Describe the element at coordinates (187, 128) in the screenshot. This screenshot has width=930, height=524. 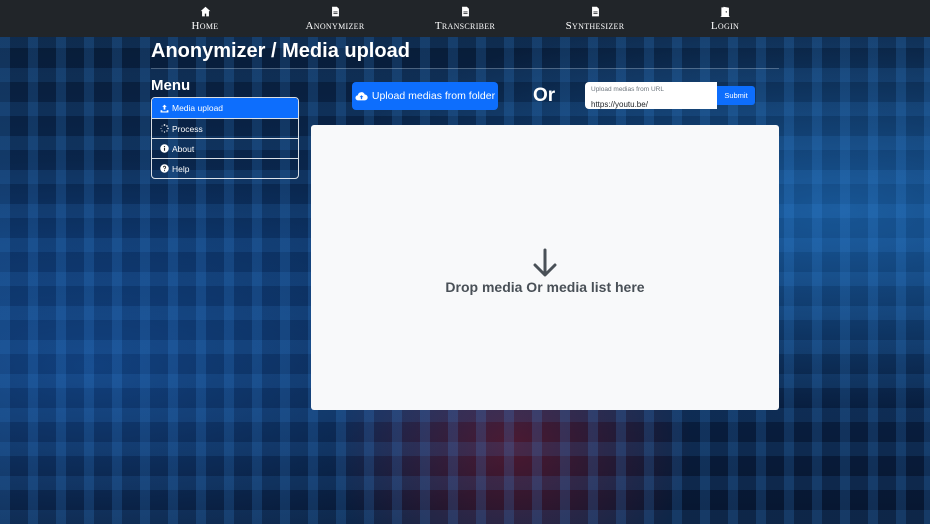
I see `menu-item-label: Process` at that location.